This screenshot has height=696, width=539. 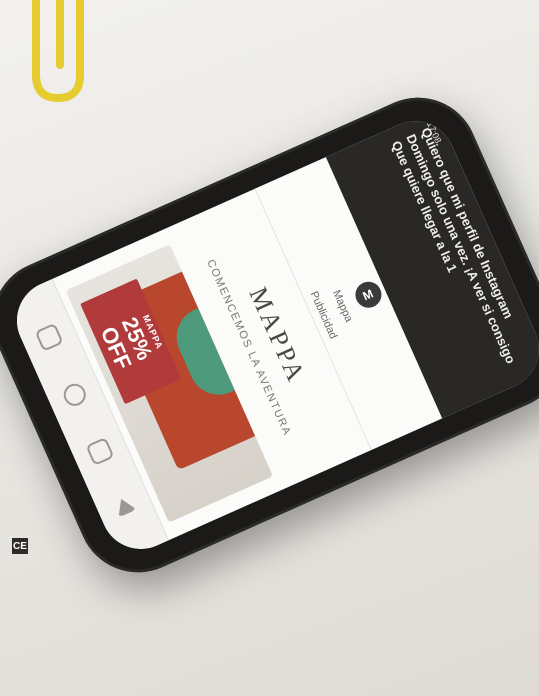 What do you see at coordinates (20, 546) in the screenshot?
I see `cc-label: CE` at bounding box center [20, 546].